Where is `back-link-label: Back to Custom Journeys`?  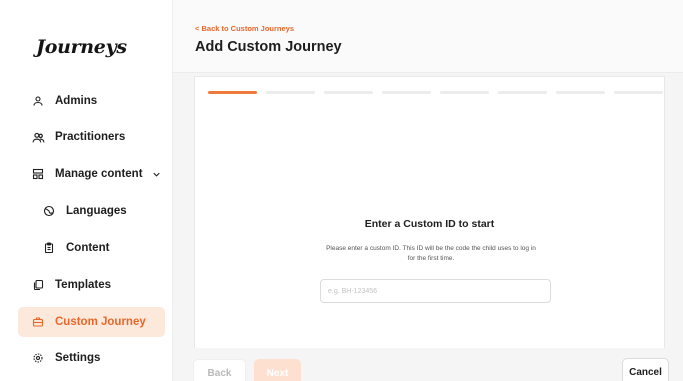 back-link-label: Back to Custom Journeys is located at coordinates (248, 28).